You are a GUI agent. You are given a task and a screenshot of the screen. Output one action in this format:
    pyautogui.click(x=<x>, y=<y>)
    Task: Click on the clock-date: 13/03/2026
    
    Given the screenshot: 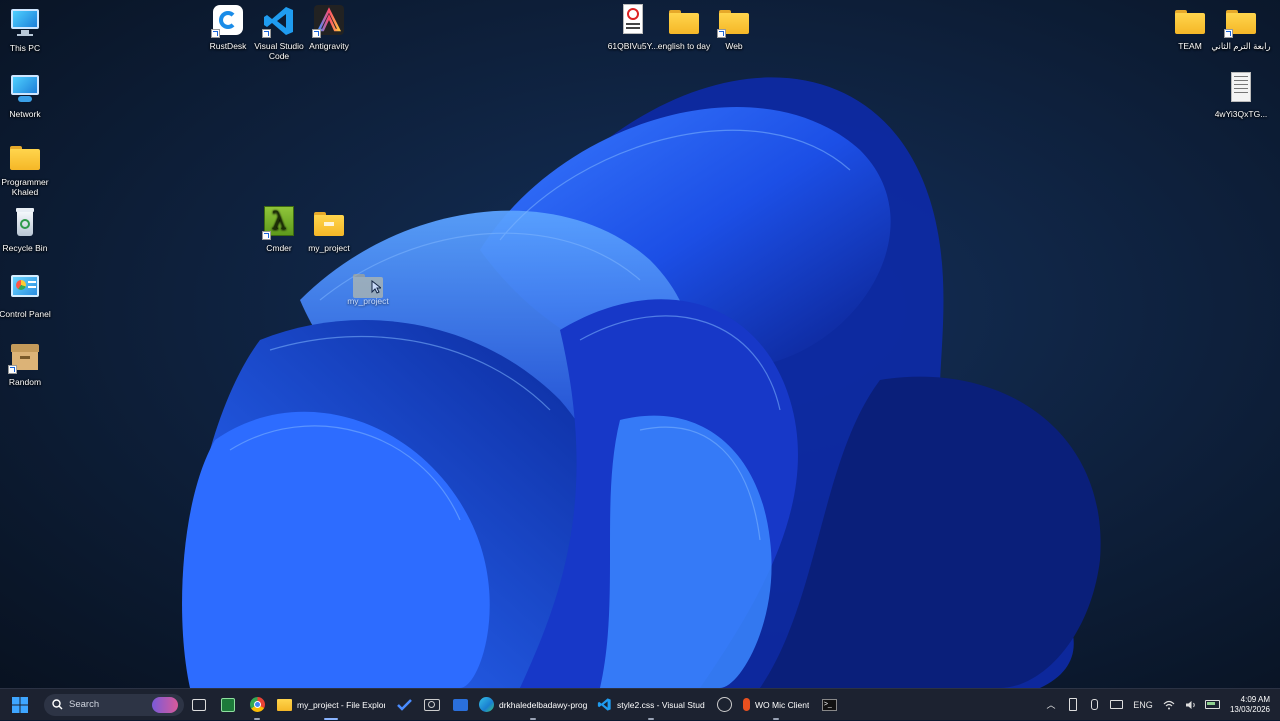 What is the action you would take?
    pyautogui.click(x=1249, y=709)
    